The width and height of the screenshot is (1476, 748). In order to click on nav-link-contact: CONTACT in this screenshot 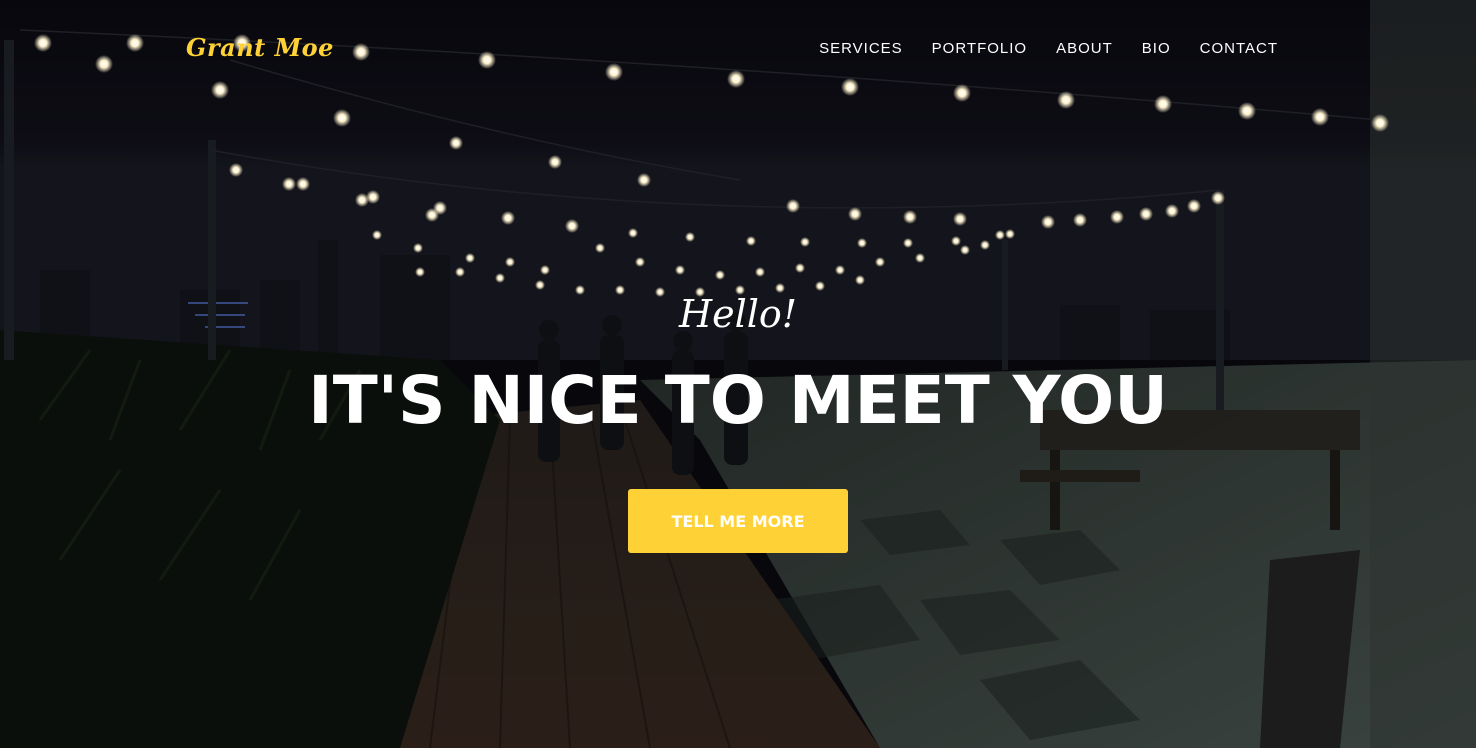, I will do `click(1239, 48)`.